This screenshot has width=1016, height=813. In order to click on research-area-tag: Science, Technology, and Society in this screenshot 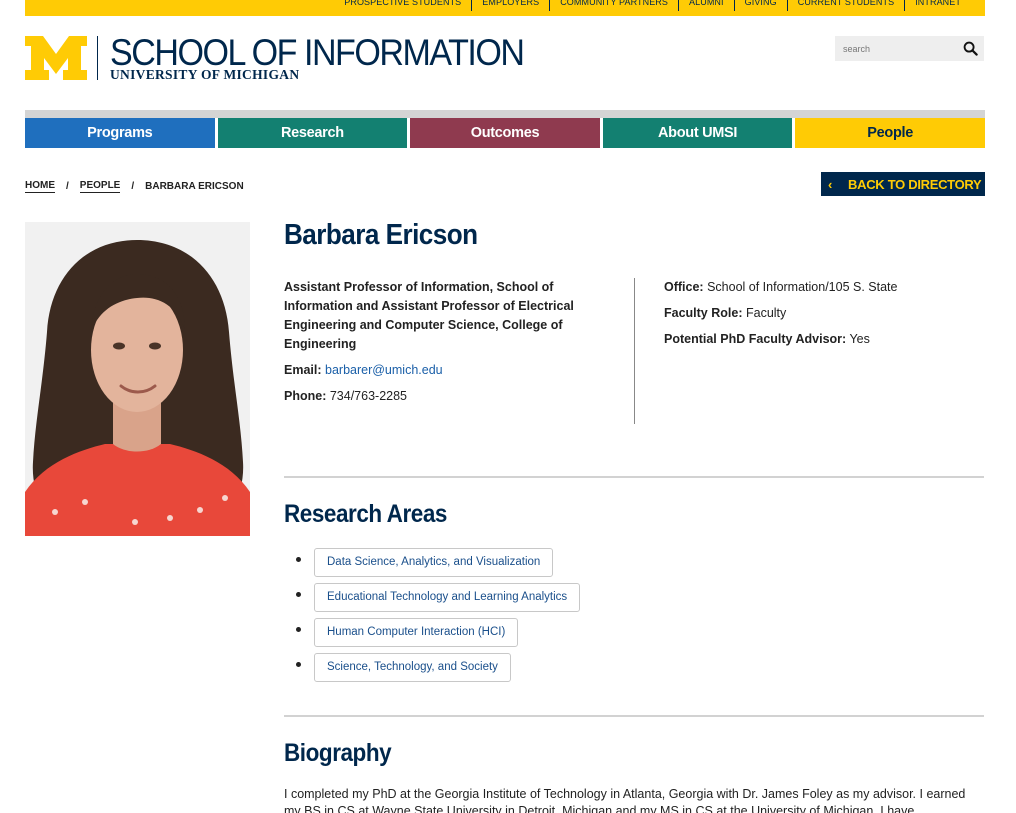, I will do `click(412, 667)`.